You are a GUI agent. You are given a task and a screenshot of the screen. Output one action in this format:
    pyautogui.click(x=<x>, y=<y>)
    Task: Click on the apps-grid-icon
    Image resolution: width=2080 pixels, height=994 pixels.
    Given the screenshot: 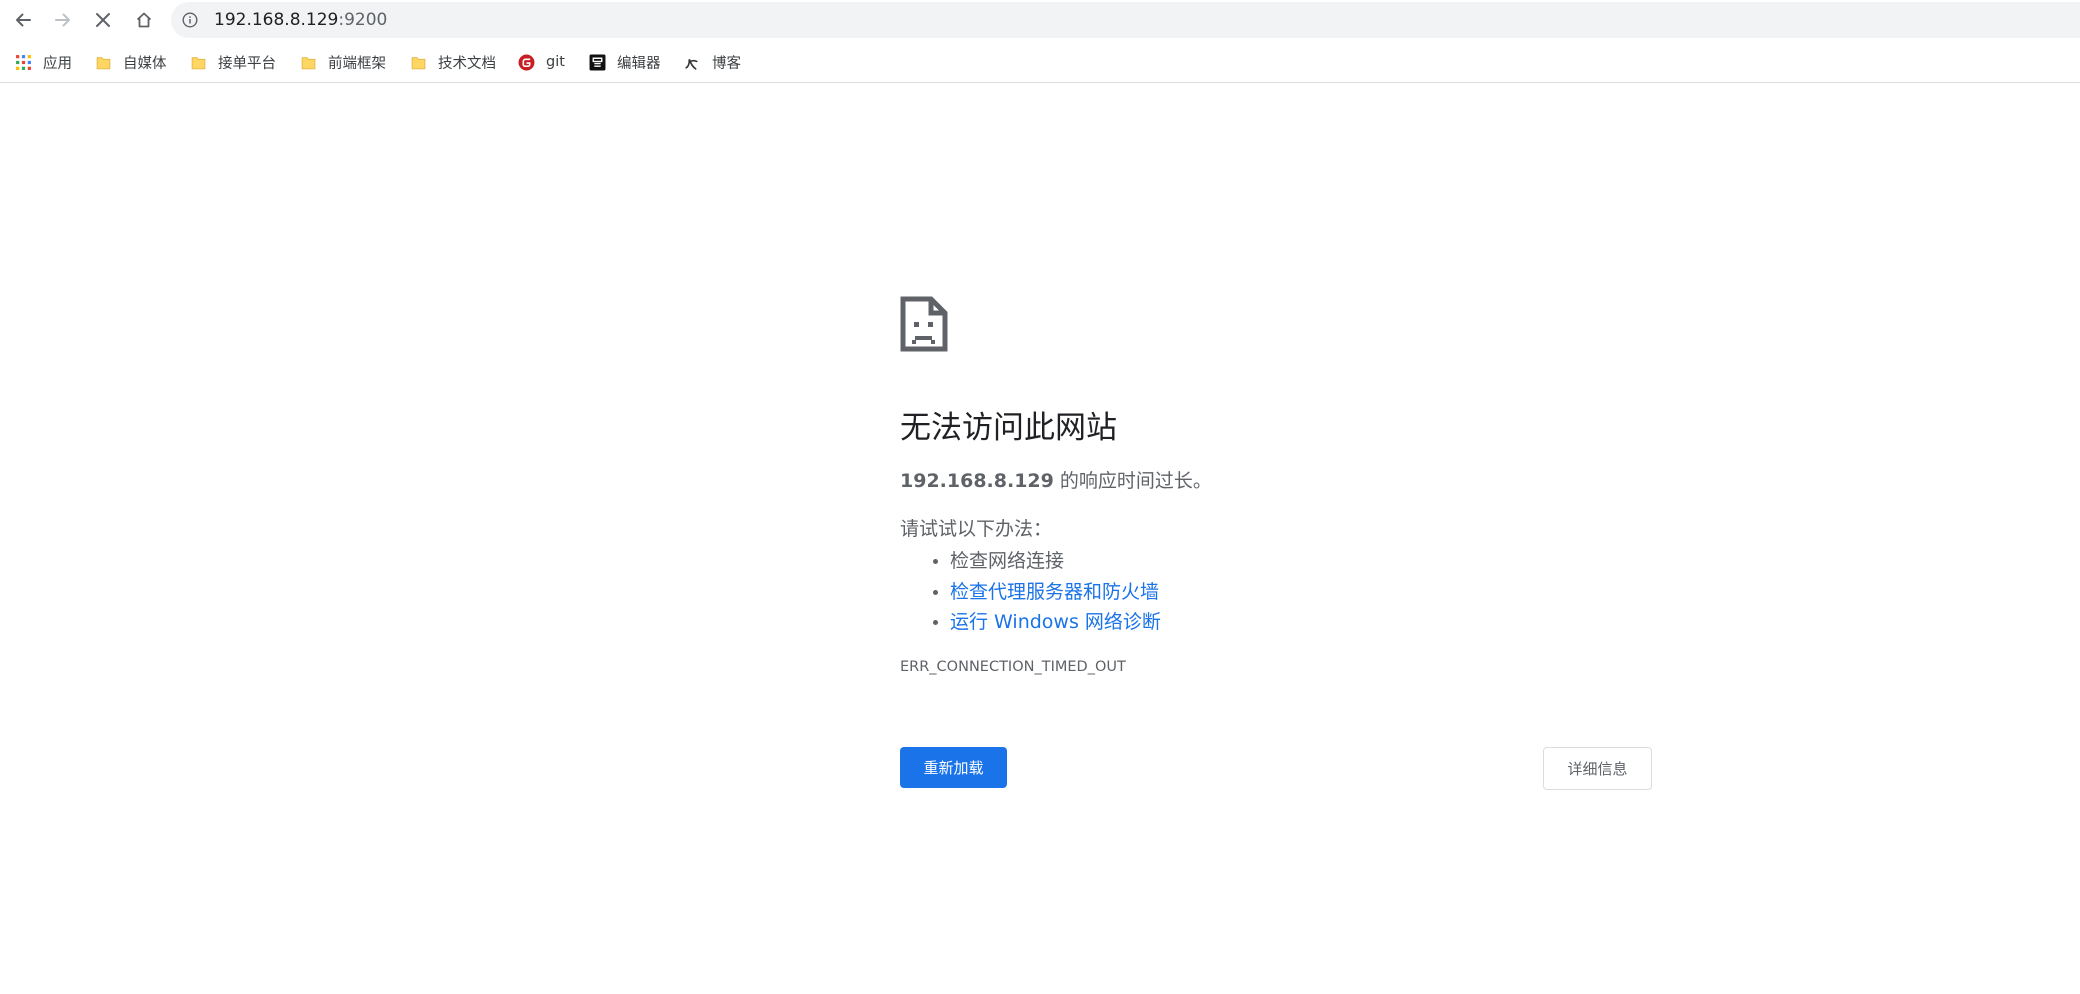 What is the action you would take?
    pyautogui.click(x=23, y=62)
    